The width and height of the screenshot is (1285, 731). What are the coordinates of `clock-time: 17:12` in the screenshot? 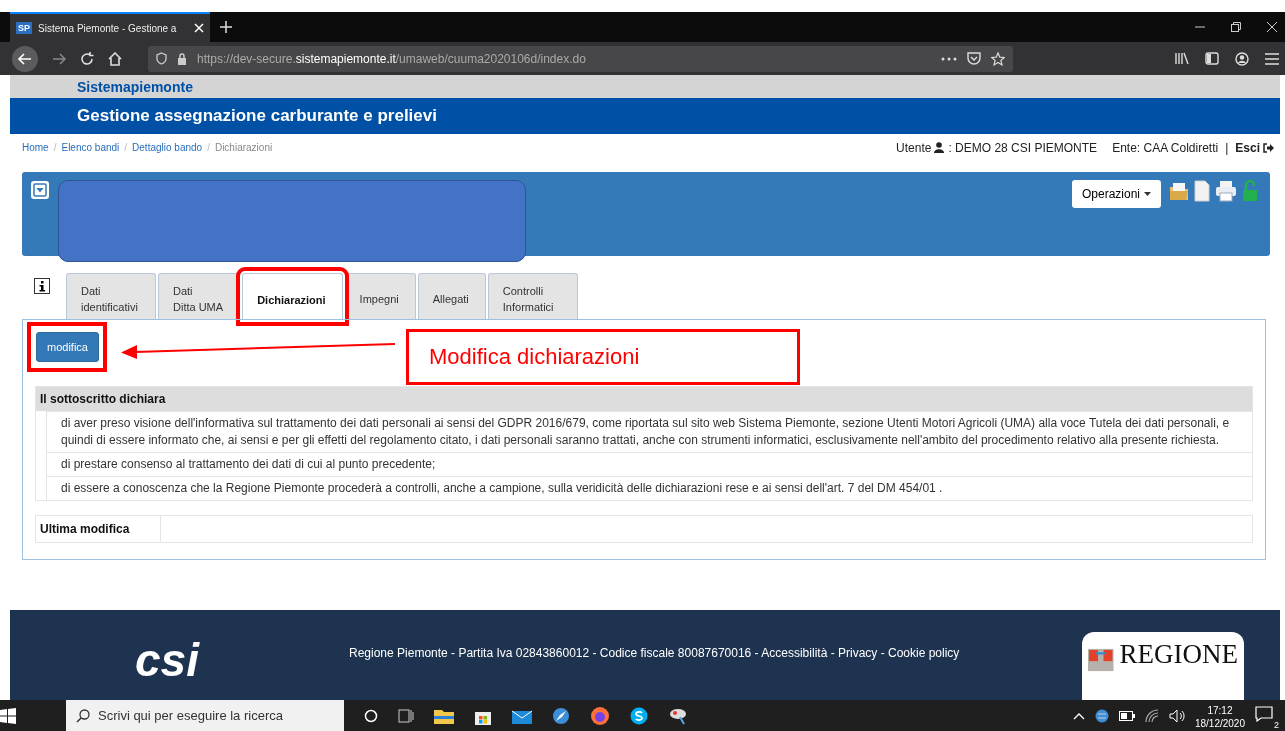 It's located at (1219, 710).